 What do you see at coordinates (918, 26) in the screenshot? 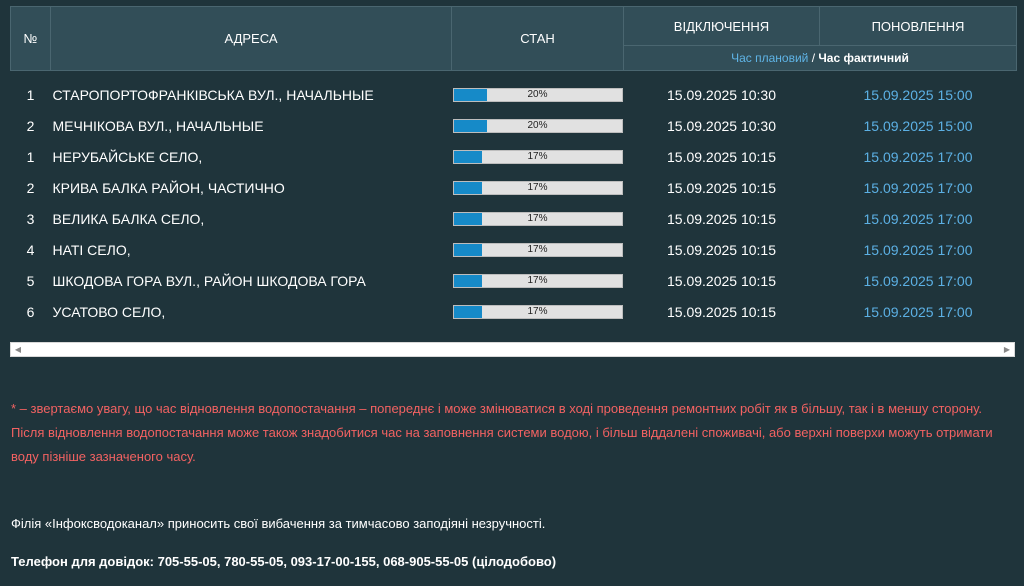
I see `header-restore: ПОНОВЛЕННЯ` at bounding box center [918, 26].